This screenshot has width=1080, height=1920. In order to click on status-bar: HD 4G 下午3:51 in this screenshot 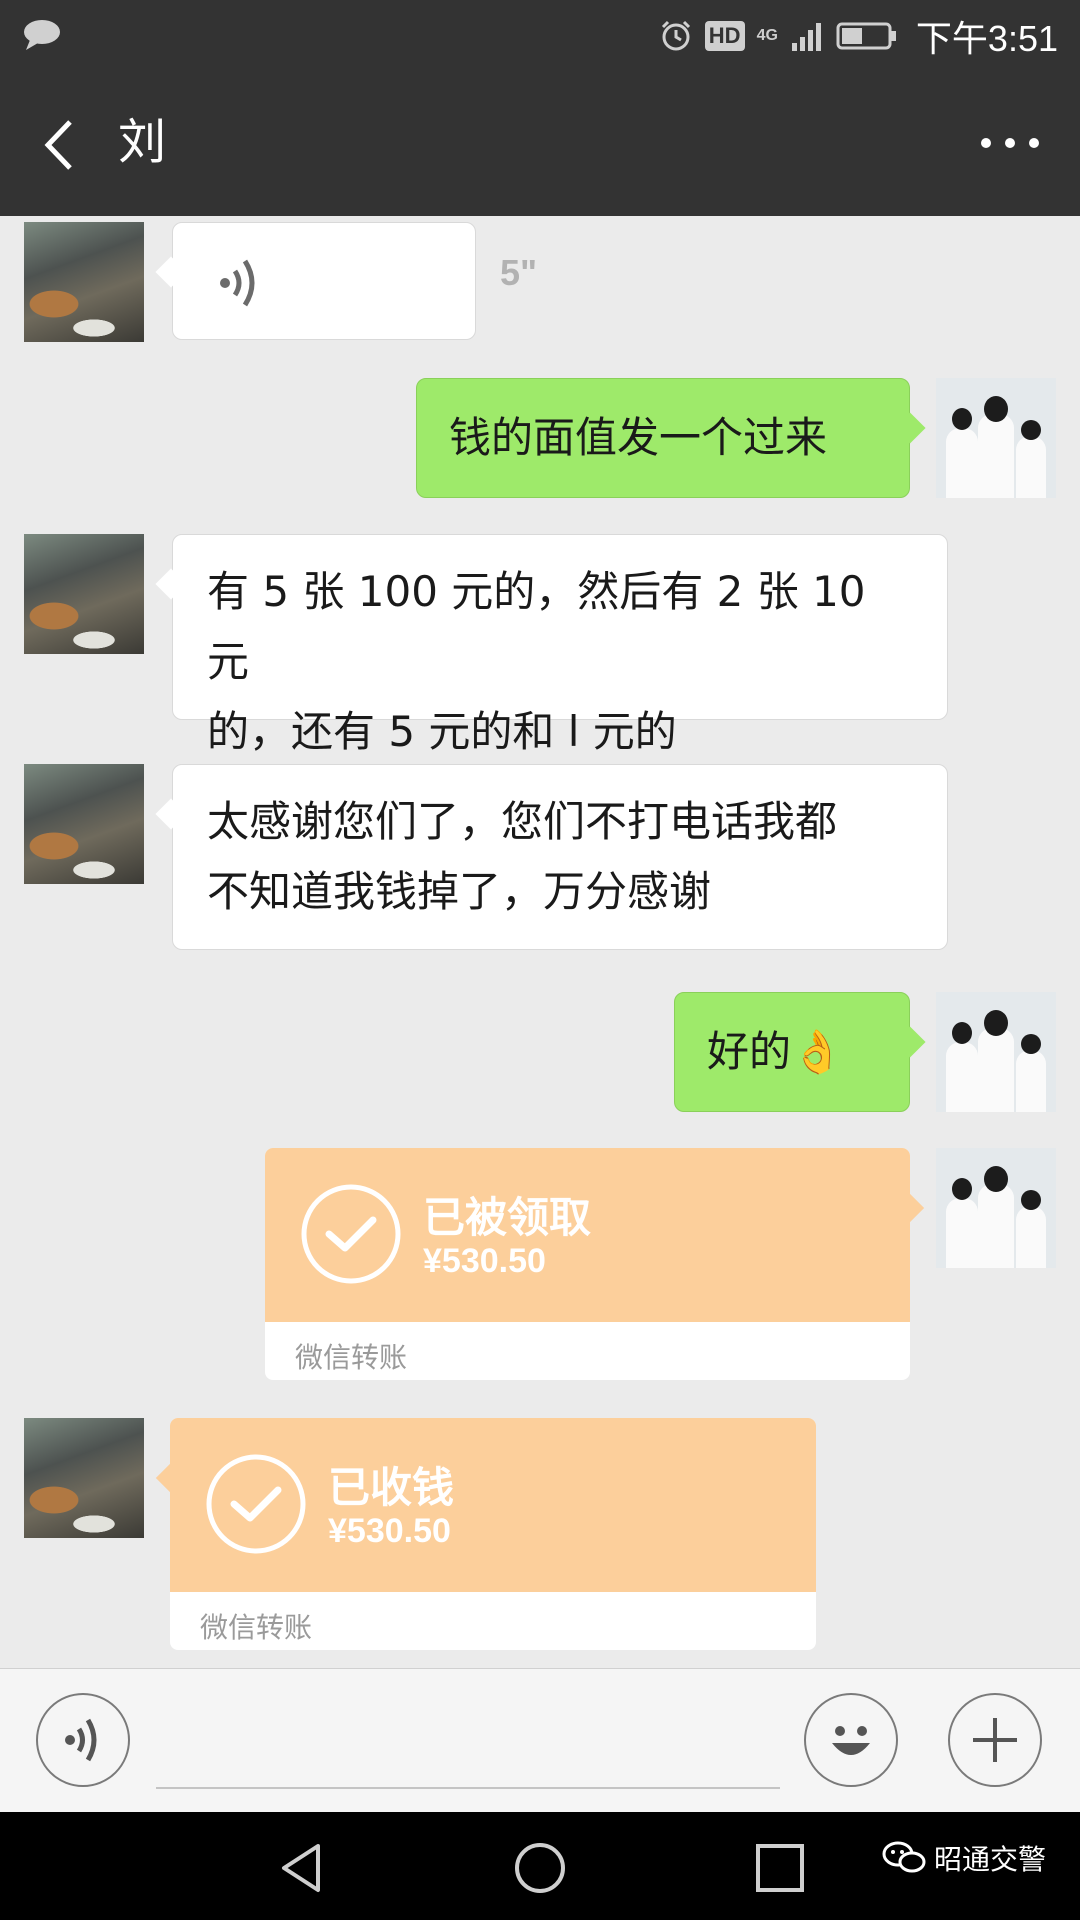, I will do `click(540, 36)`.